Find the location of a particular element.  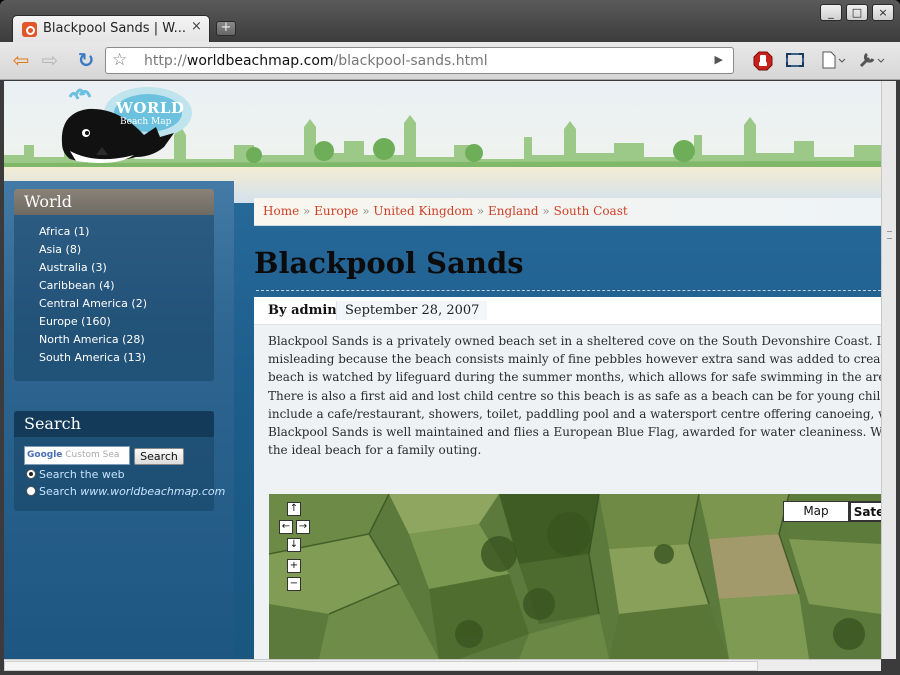

fullscreen-icon is located at coordinates (795, 61).